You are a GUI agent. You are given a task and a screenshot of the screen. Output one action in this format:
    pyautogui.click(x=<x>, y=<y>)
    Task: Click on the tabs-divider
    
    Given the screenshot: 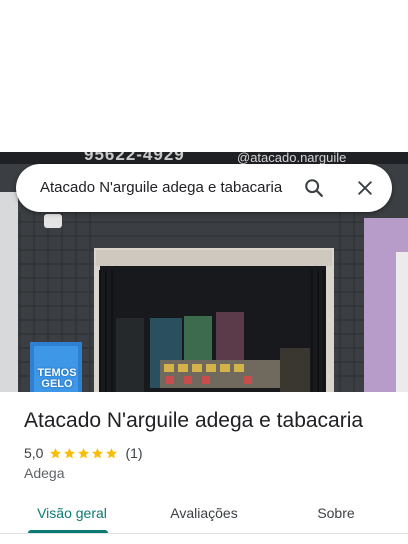 What is the action you would take?
    pyautogui.click(x=204, y=533)
    